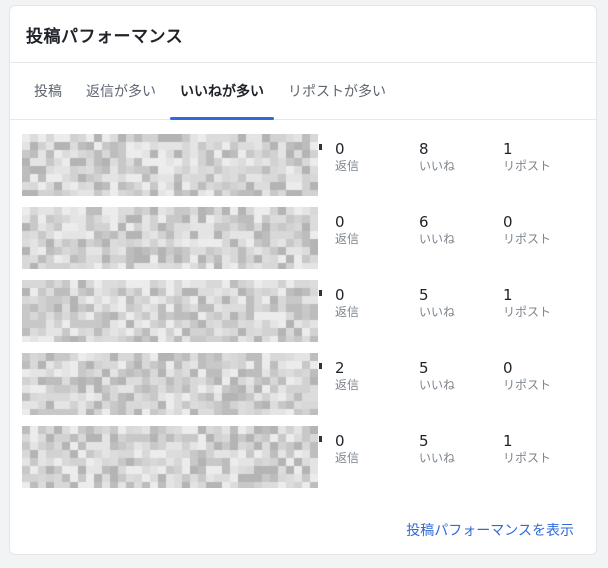 The width and height of the screenshot is (608, 568). I want to click on card-title: 投稿パフォーマンス, so click(105, 36).